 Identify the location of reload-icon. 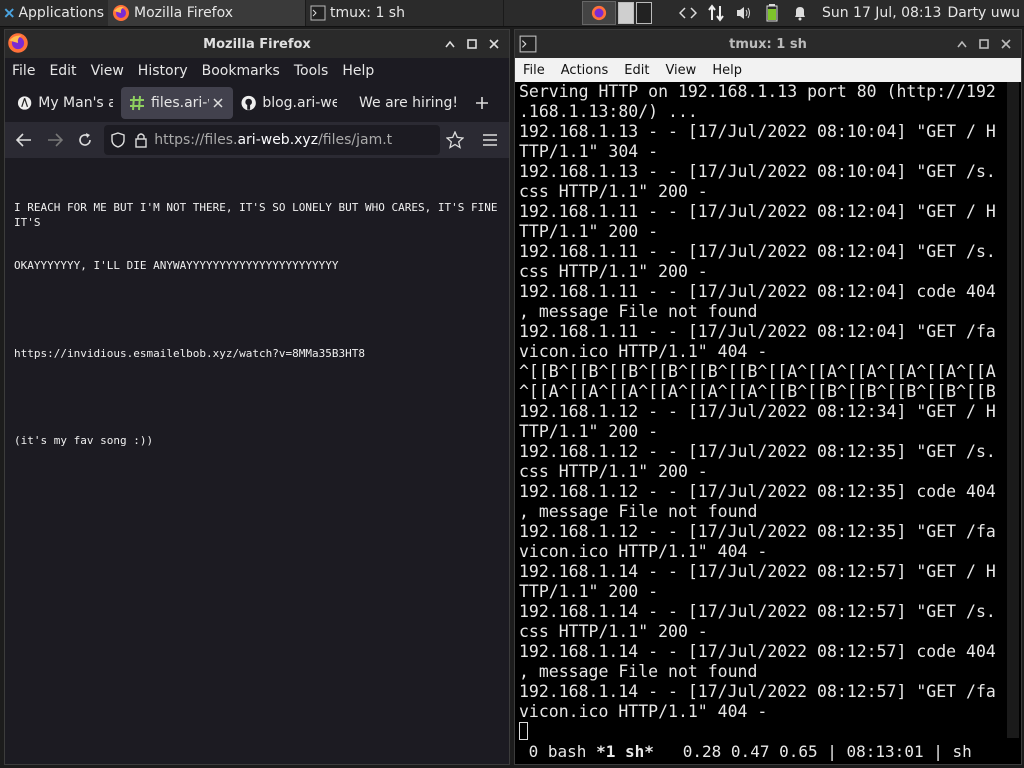
(85, 139).